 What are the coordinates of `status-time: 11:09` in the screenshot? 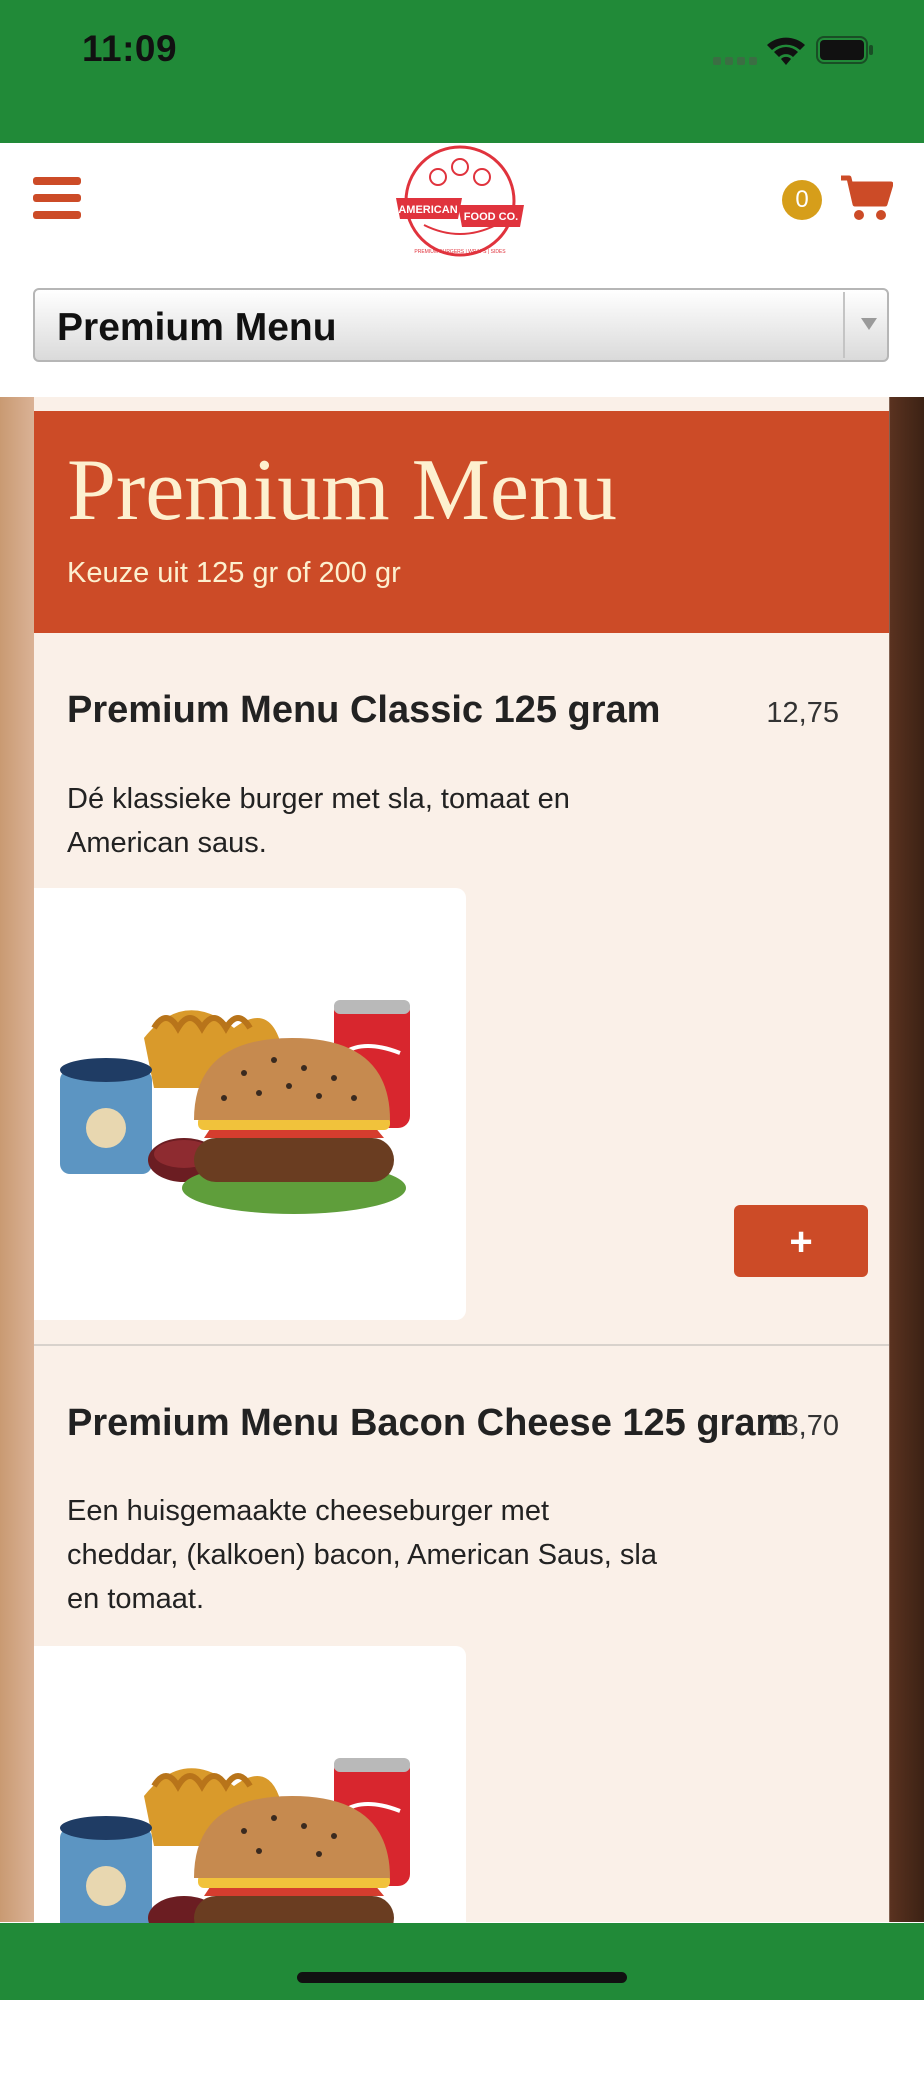 It's located at (130, 48).